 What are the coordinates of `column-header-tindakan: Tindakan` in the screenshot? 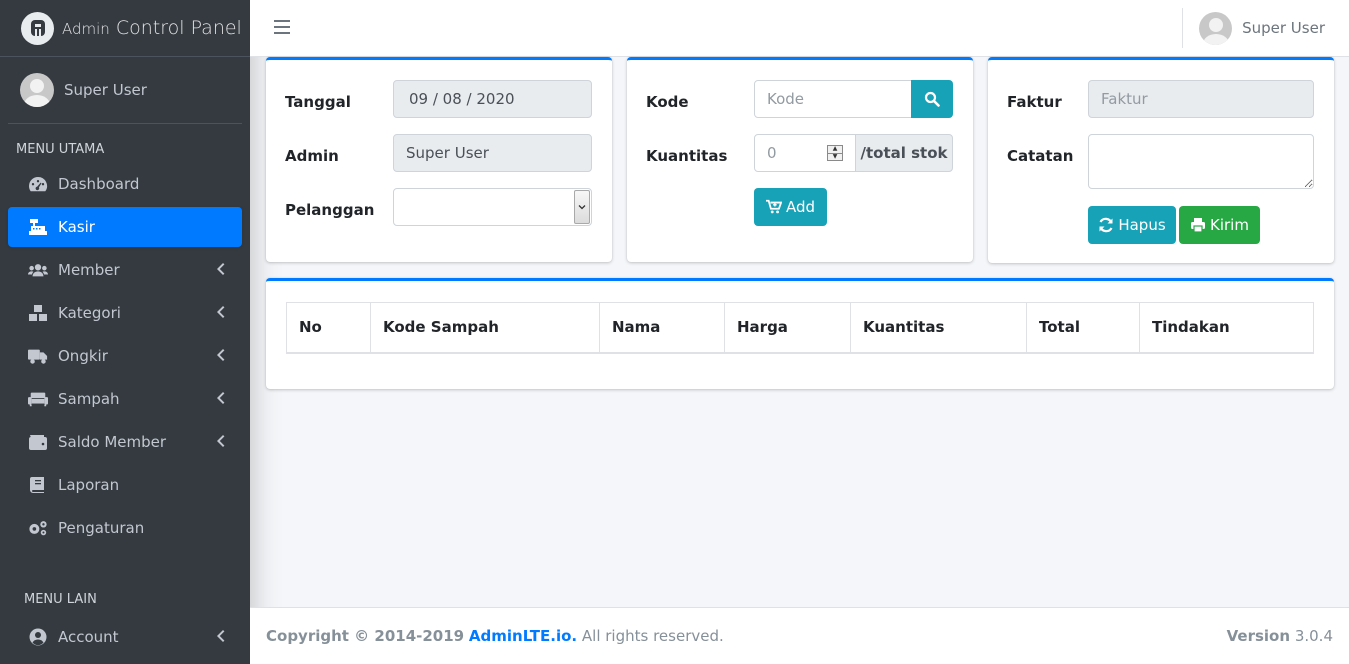 It's located at (1226, 328).